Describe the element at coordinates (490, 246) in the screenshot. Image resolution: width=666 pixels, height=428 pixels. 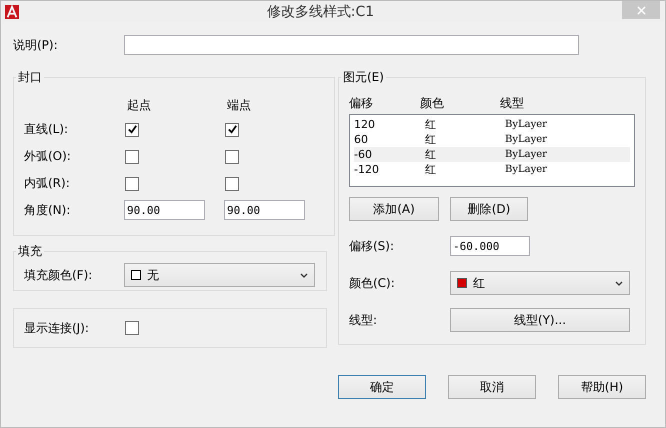
I see `offset-field: -60.000` at that location.